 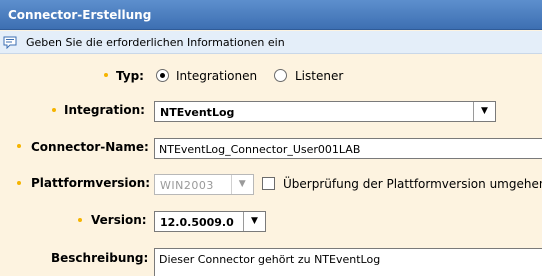 I want to click on connector-name-label: Connector-Name:, so click(x=90, y=147).